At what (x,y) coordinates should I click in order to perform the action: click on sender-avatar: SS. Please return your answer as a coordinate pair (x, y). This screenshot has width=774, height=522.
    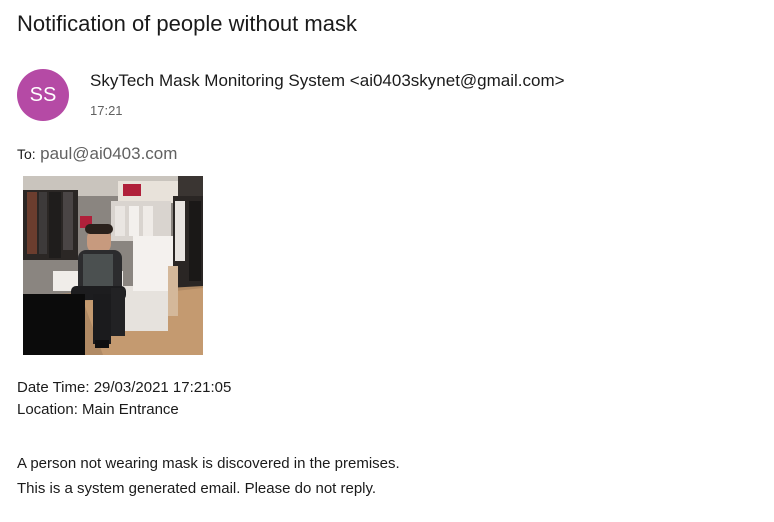
    Looking at the image, I should click on (43, 95).